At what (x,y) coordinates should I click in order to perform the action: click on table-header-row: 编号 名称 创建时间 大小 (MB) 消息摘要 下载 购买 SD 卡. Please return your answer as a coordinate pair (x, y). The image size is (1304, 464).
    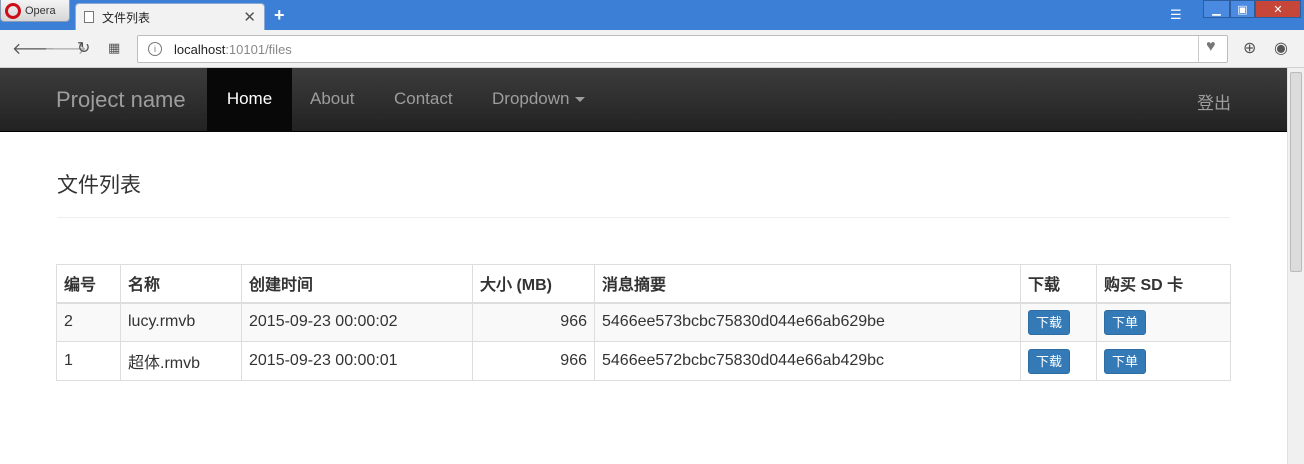
    Looking at the image, I should click on (643, 284).